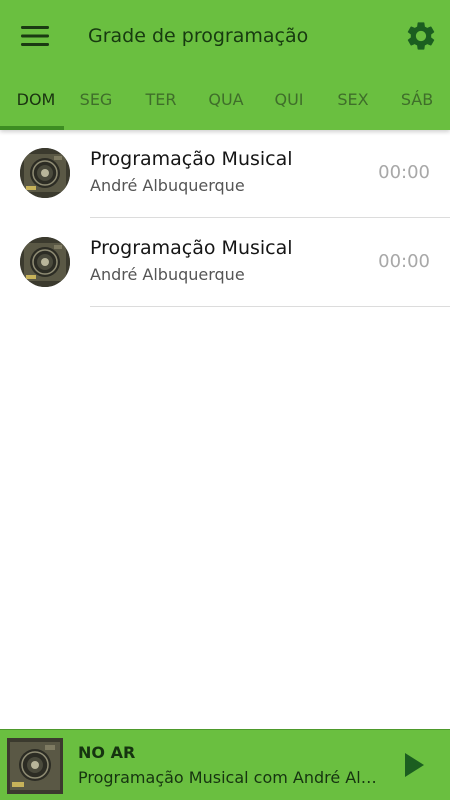 The width and height of the screenshot is (450, 800). What do you see at coordinates (289, 101) in the screenshot?
I see `tab-qui: QUI` at bounding box center [289, 101].